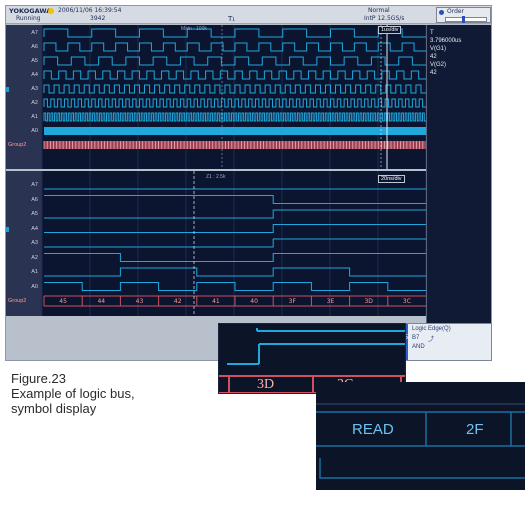  I want to click on brightness-icon, so click(51, 10).